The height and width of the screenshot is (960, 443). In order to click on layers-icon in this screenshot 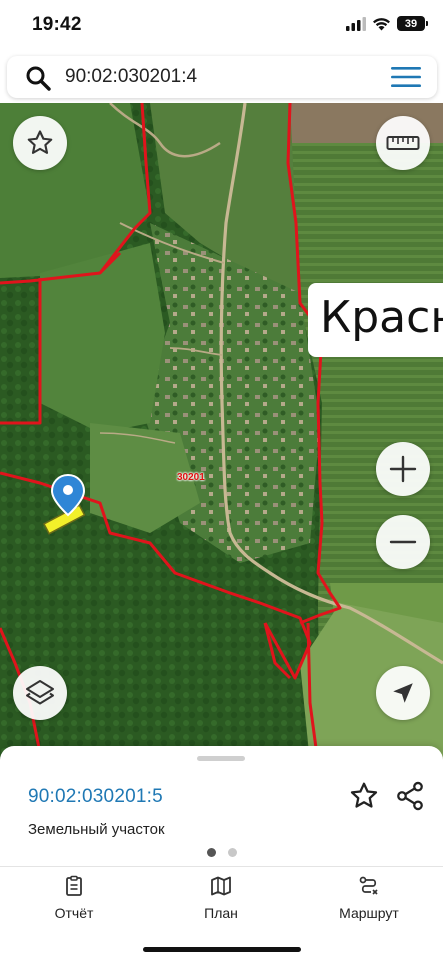, I will do `click(40, 692)`.